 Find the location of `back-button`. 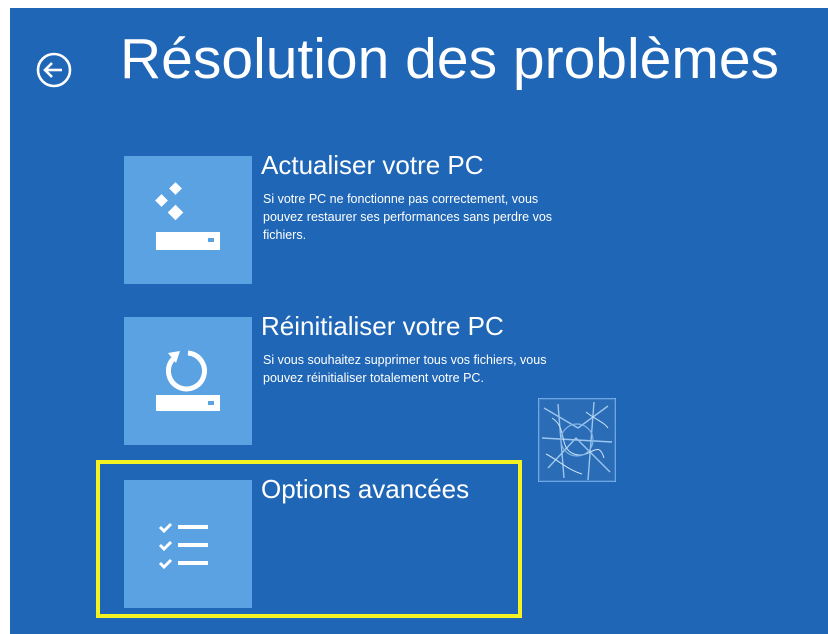

back-button is located at coordinates (54, 70).